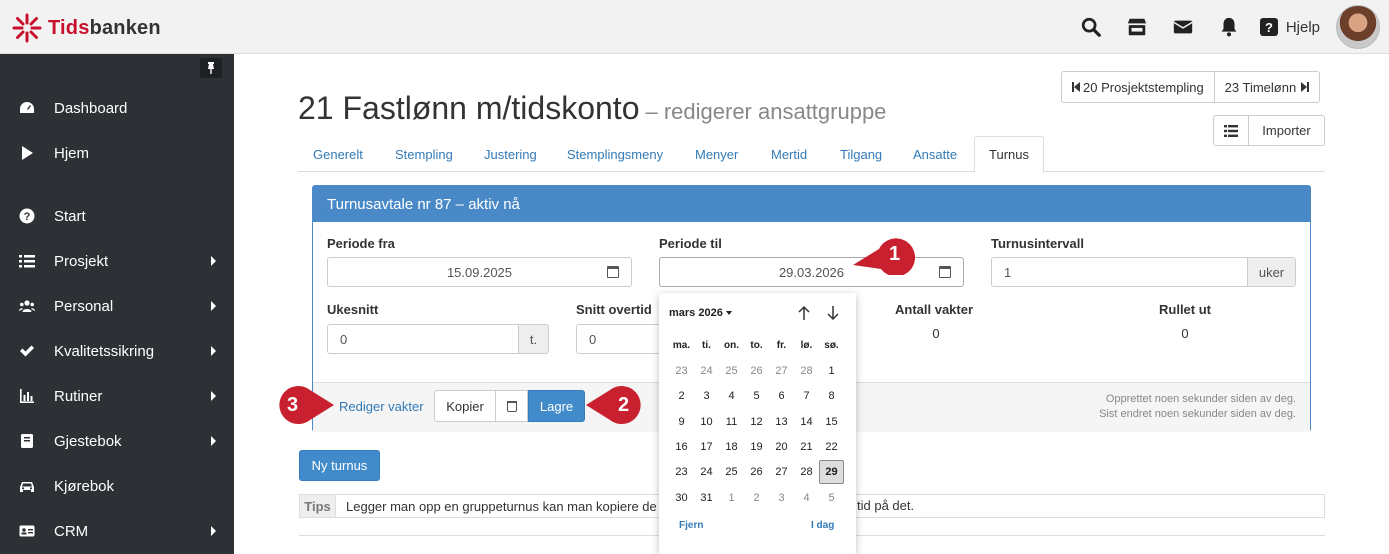  What do you see at coordinates (338, 154) in the screenshot?
I see `tab-generelt: Generelt` at bounding box center [338, 154].